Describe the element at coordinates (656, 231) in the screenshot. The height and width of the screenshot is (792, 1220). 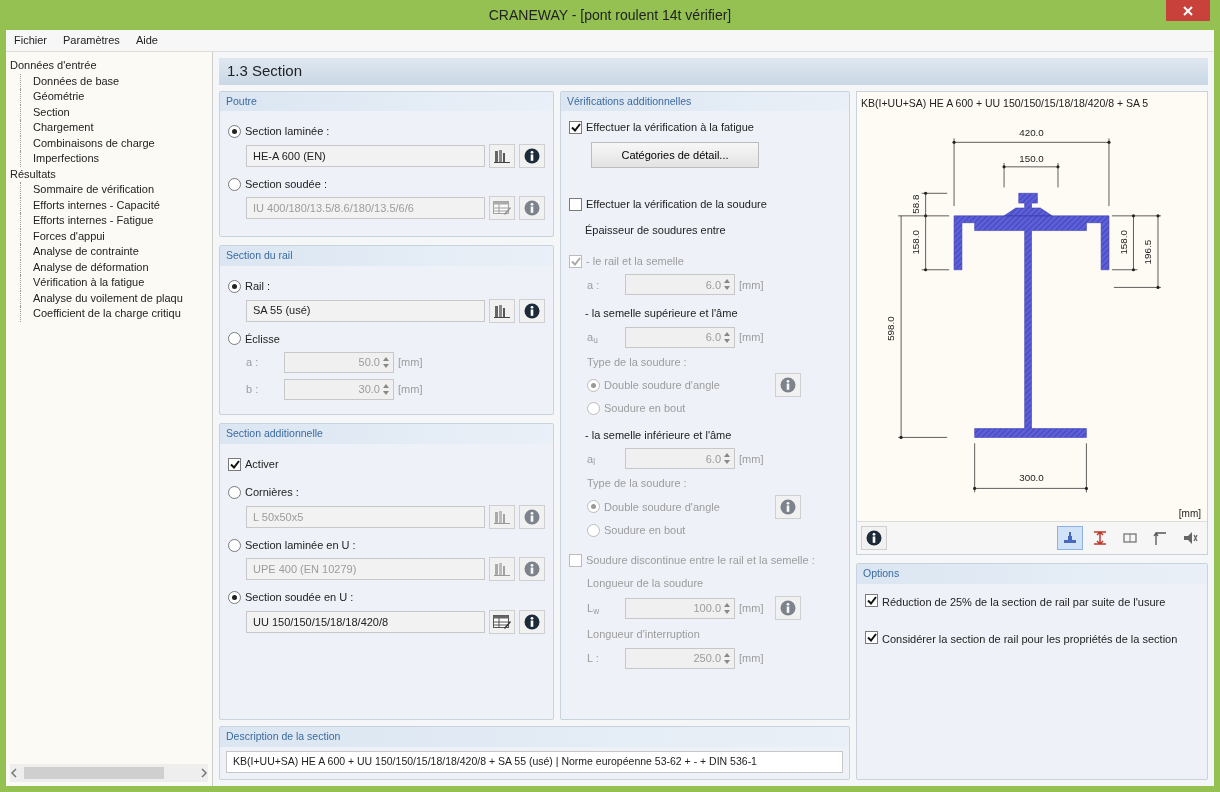
I see `section-label: Épaisseur de soudures entre` at that location.